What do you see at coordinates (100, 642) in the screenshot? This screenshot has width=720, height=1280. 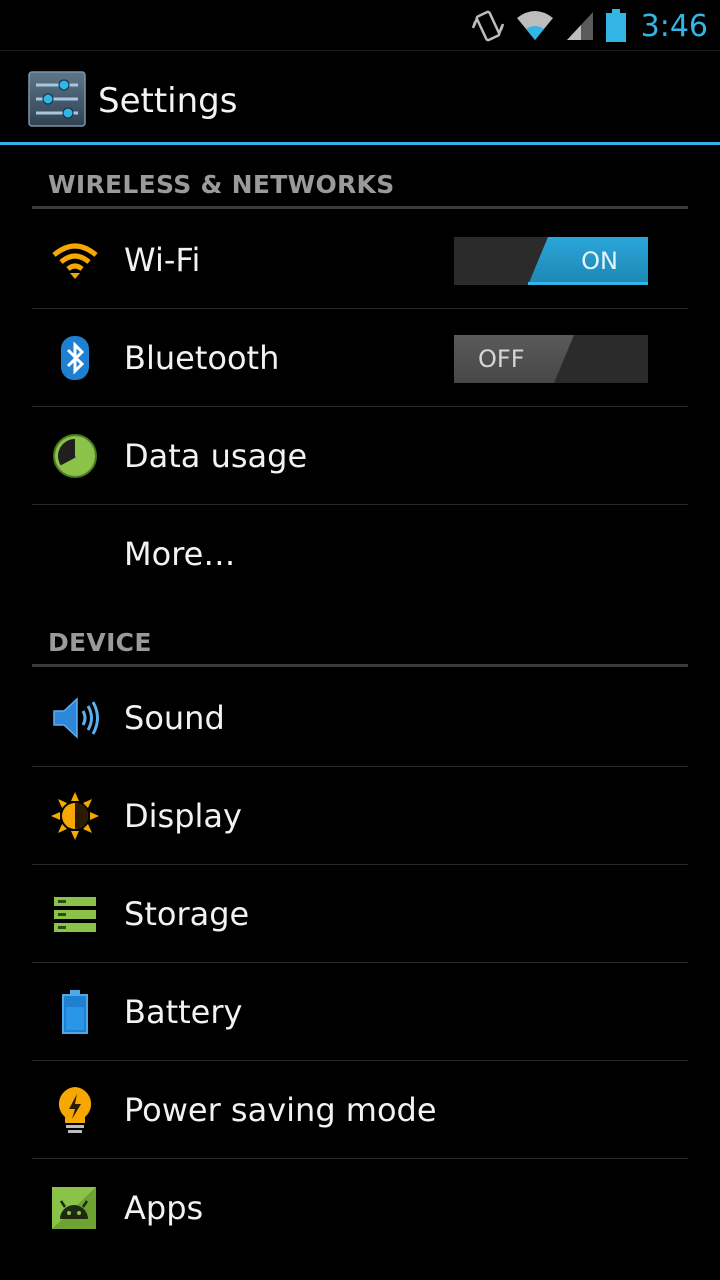 I see `section-title: DEVICE` at bounding box center [100, 642].